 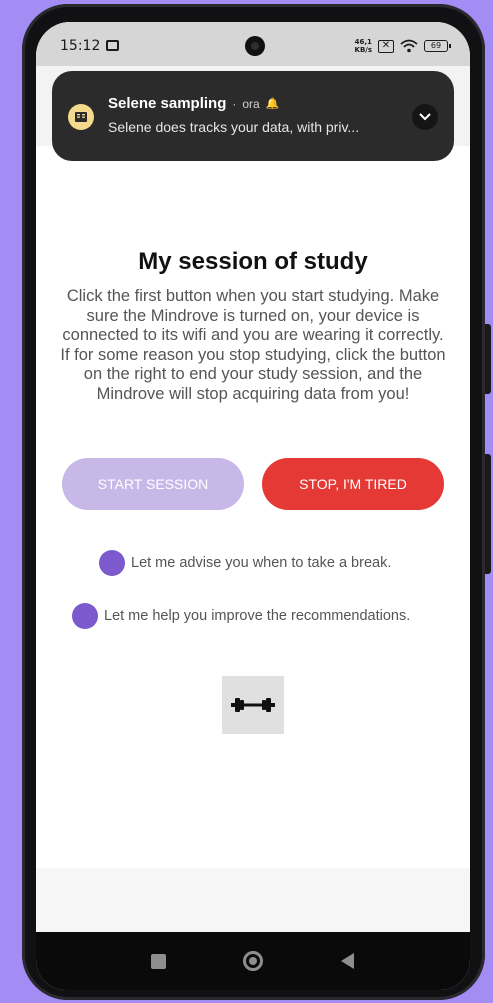 What do you see at coordinates (80, 46) in the screenshot?
I see `status-time: 15:12` at bounding box center [80, 46].